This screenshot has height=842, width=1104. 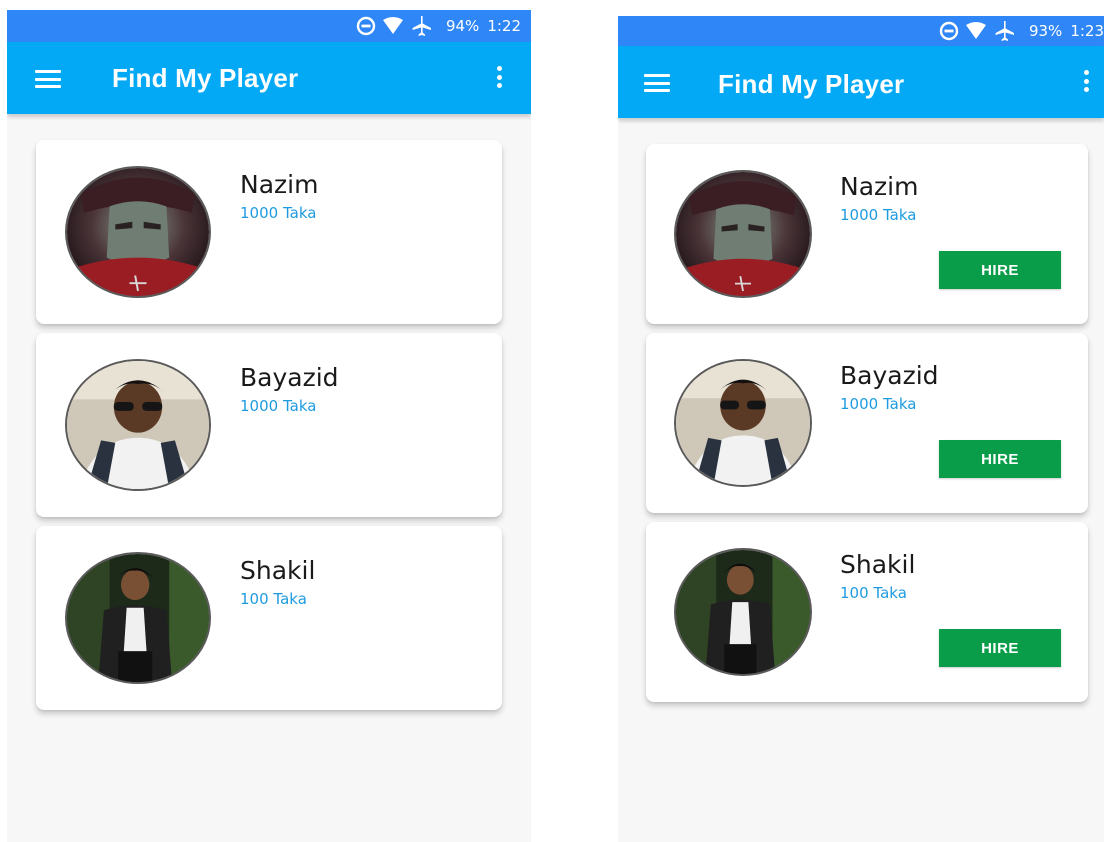 What do you see at coordinates (867, 234) in the screenshot?
I see `player-card-nazim: Nazim 1000 Taka HIRE` at bounding box center [867, 234].